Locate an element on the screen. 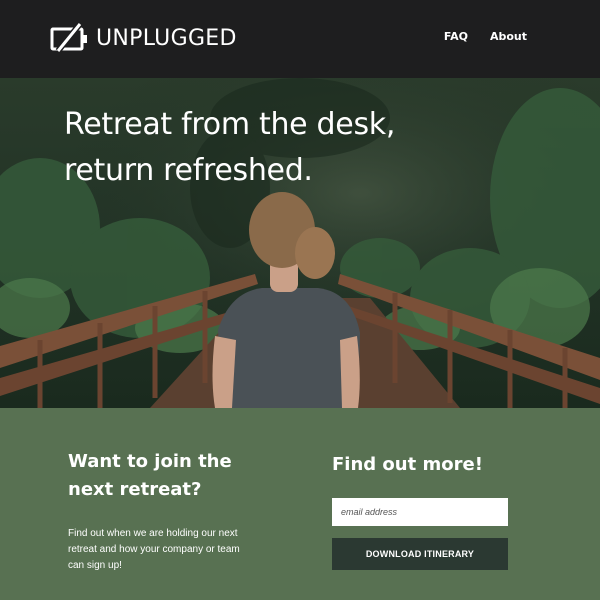 This screenshot has width=600, height=600. hero-title-line2: return refreshed. is located at coordinates (188, 170).